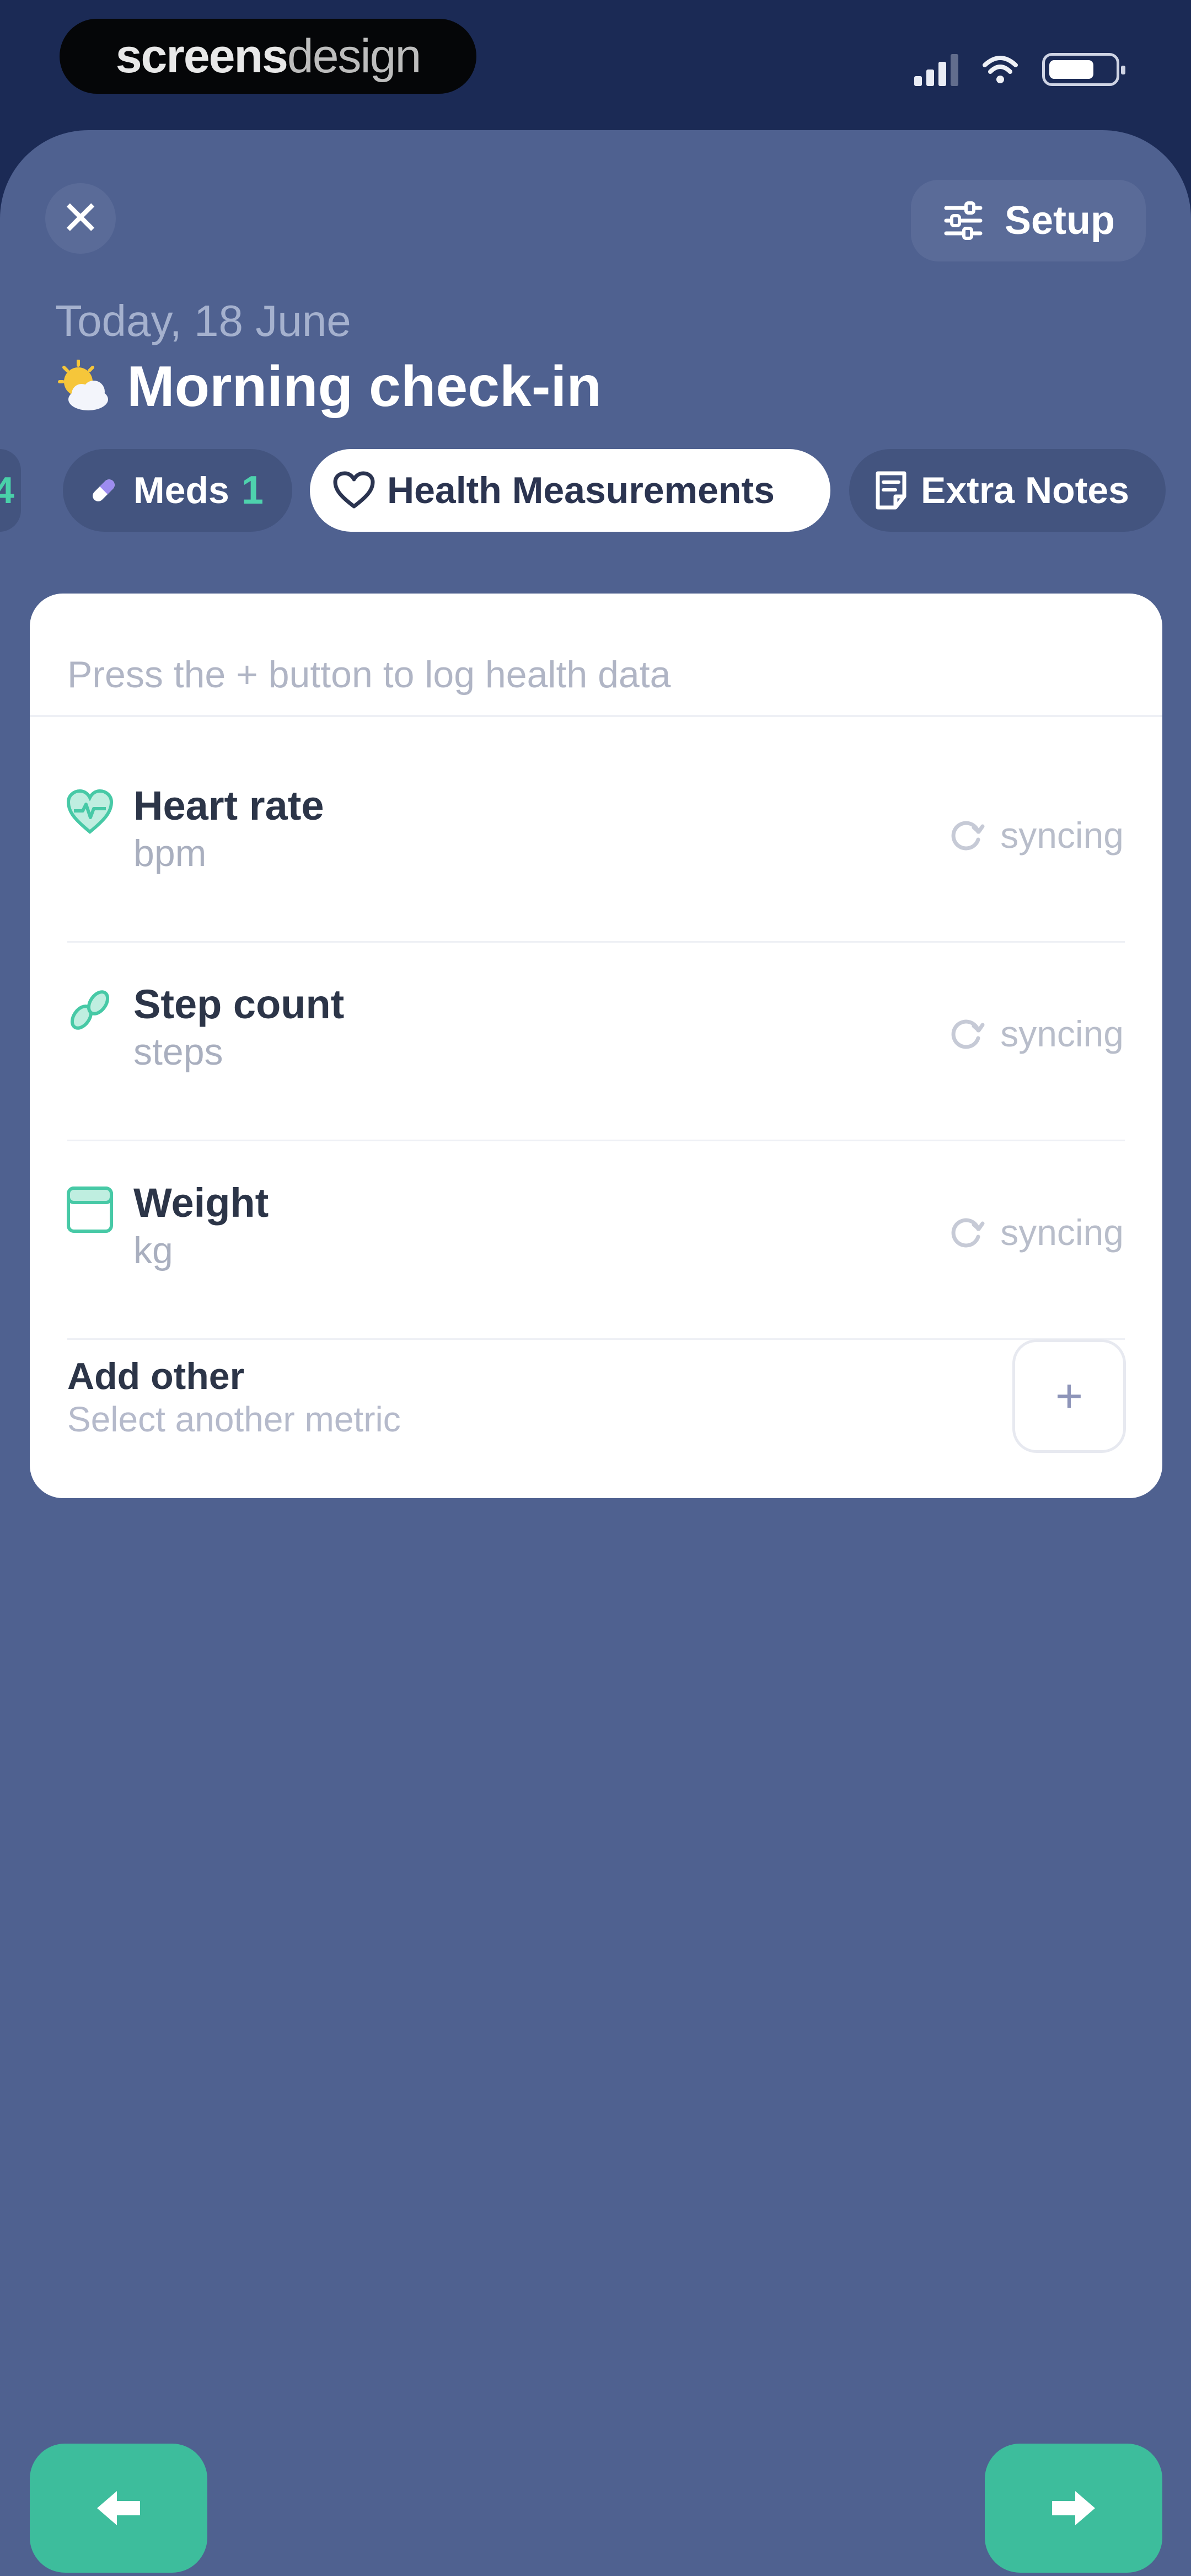  I want to click on heart-rate-icon, so click(90, 811).